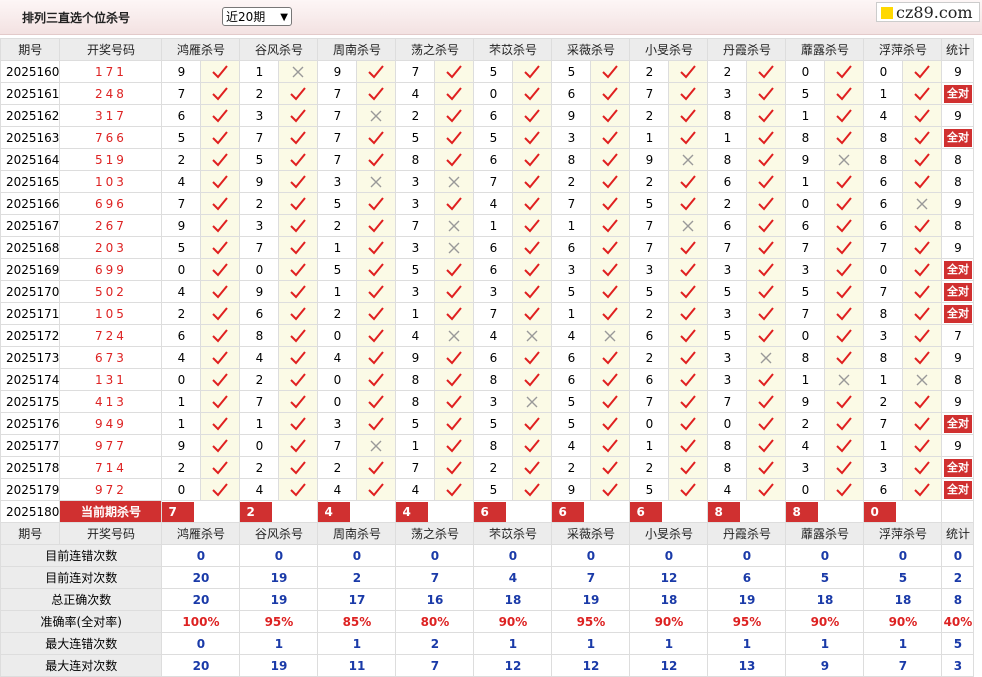  I want to click on draw-number-cell: 696, so click(111, 203).